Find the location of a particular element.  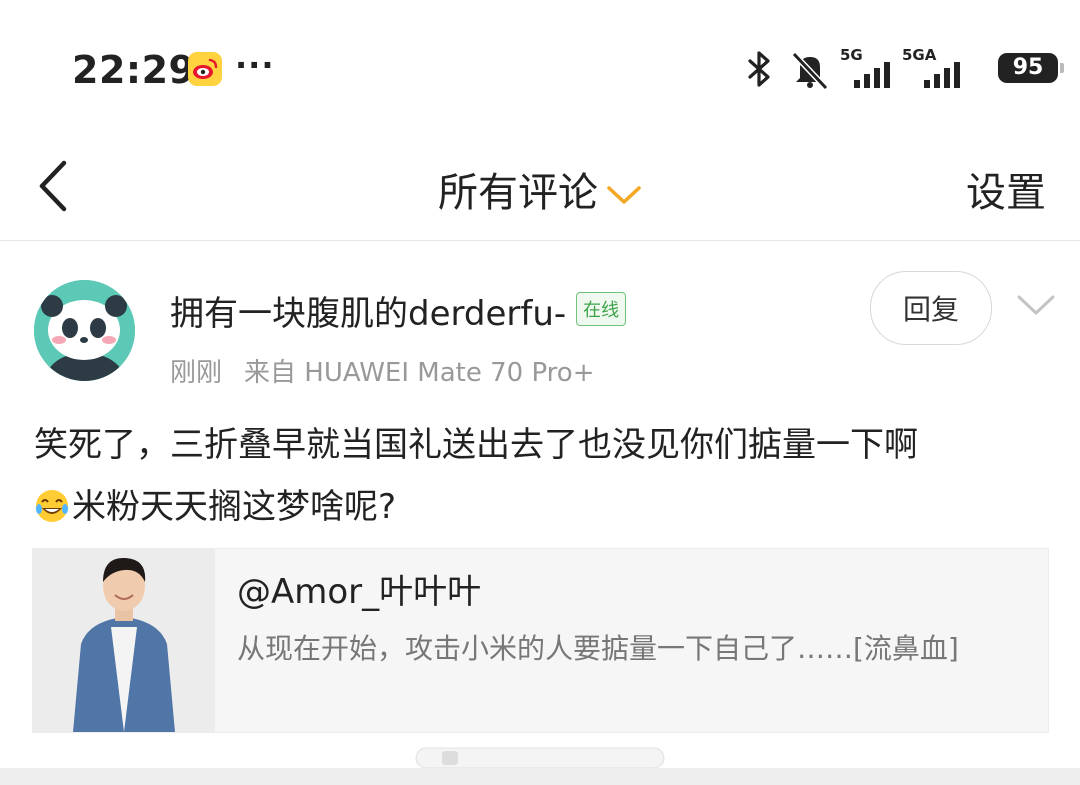

more-notifications-icon: ··· is located at coordinates (255, 65).